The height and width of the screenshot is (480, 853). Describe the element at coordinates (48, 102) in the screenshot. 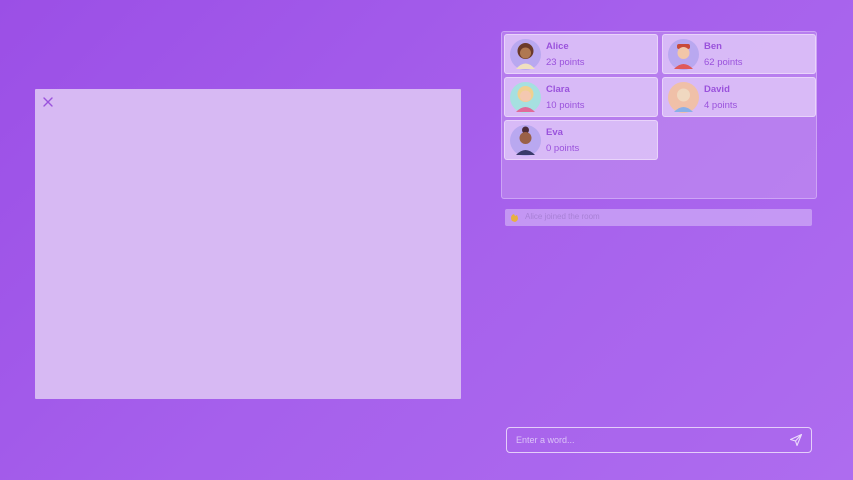

I see `close-icon` at that location.